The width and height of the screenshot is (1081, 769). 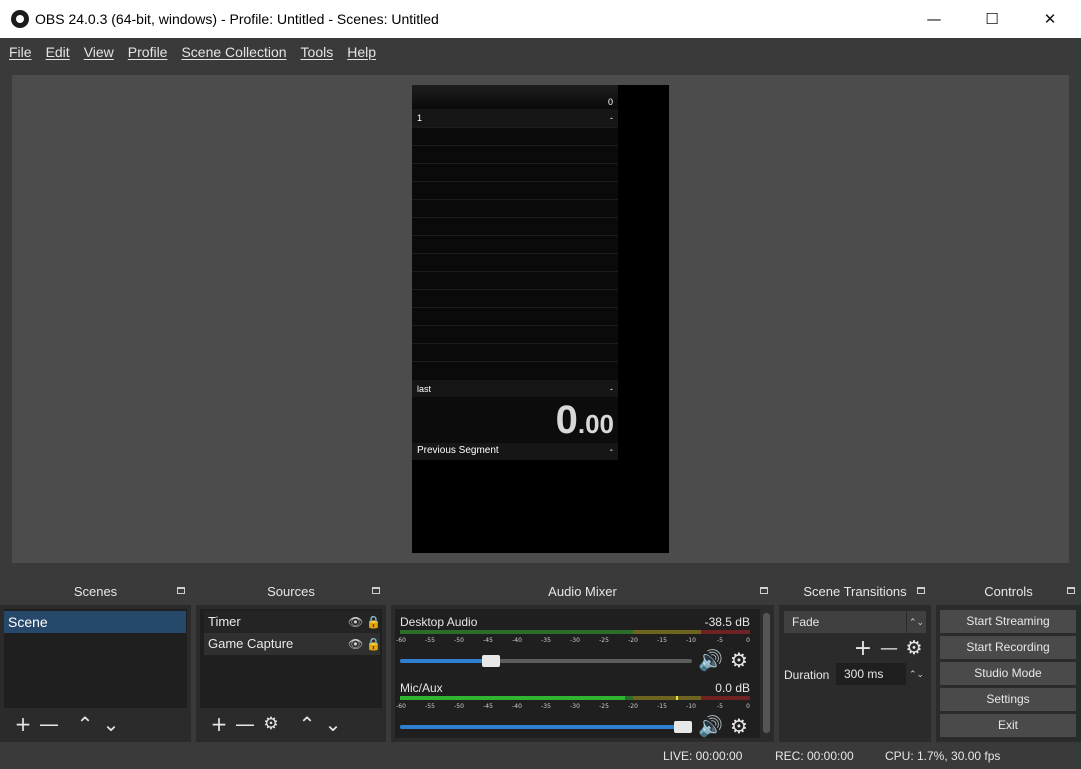 I want to click on studio-mode-button: Studio Mode, so click(x=1008, y=673).